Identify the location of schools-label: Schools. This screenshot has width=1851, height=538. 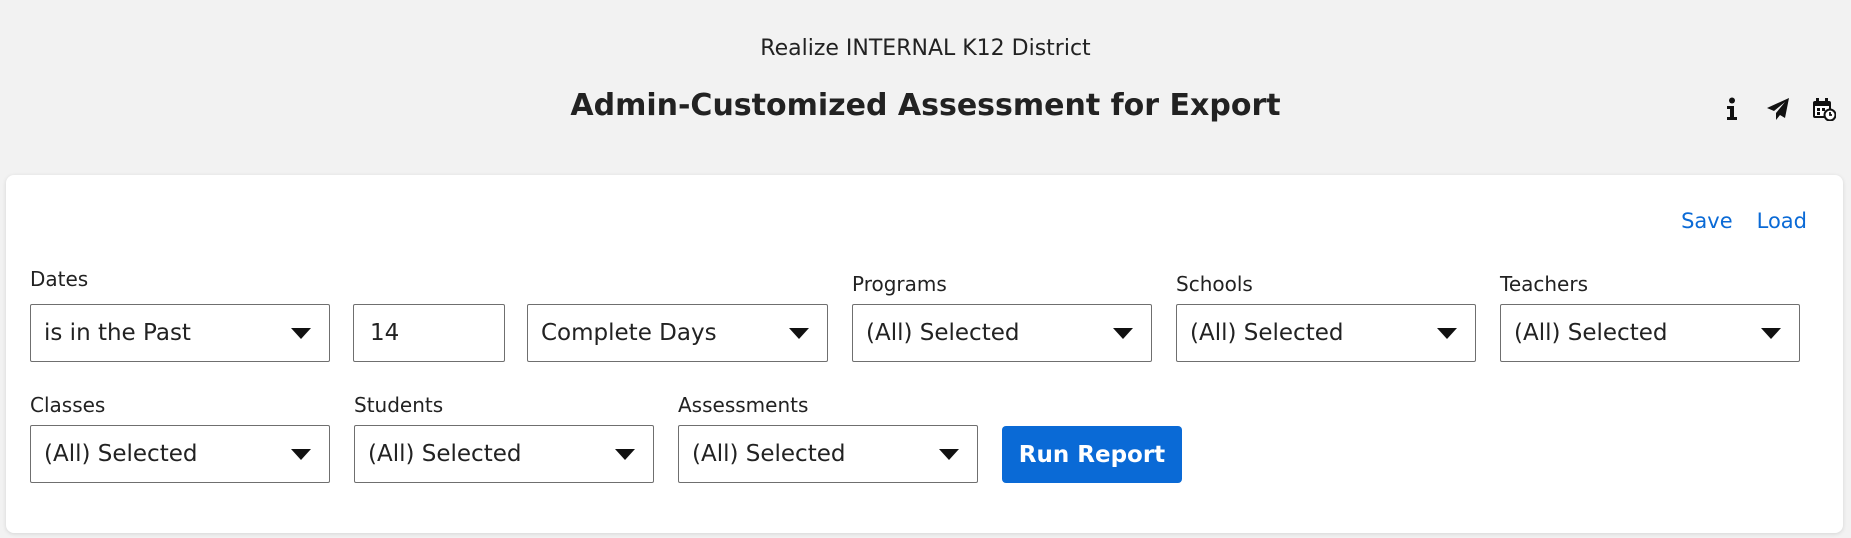
(1214, 284).